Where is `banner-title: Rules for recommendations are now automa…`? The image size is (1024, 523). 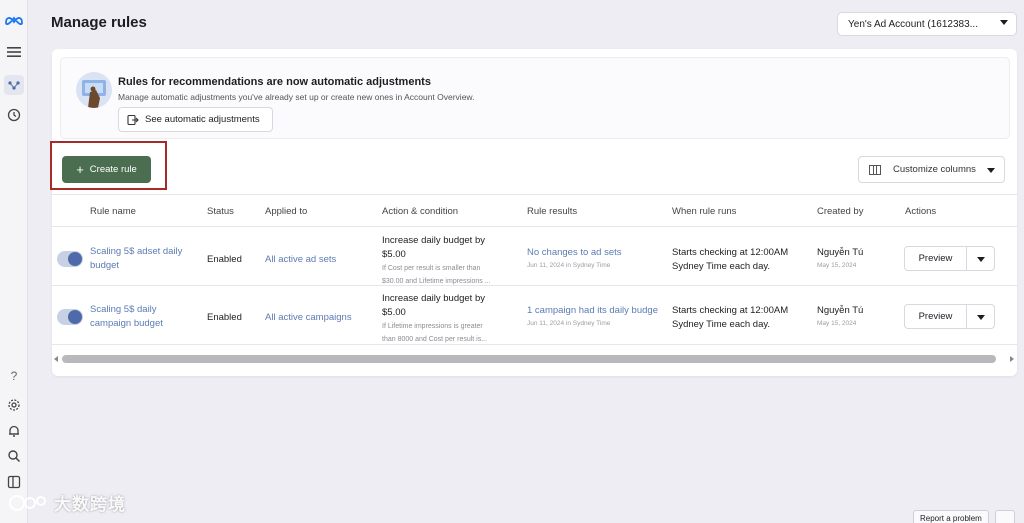 banner-title: Rules for recommendations are now automa… is located at coordinates (274, 82).